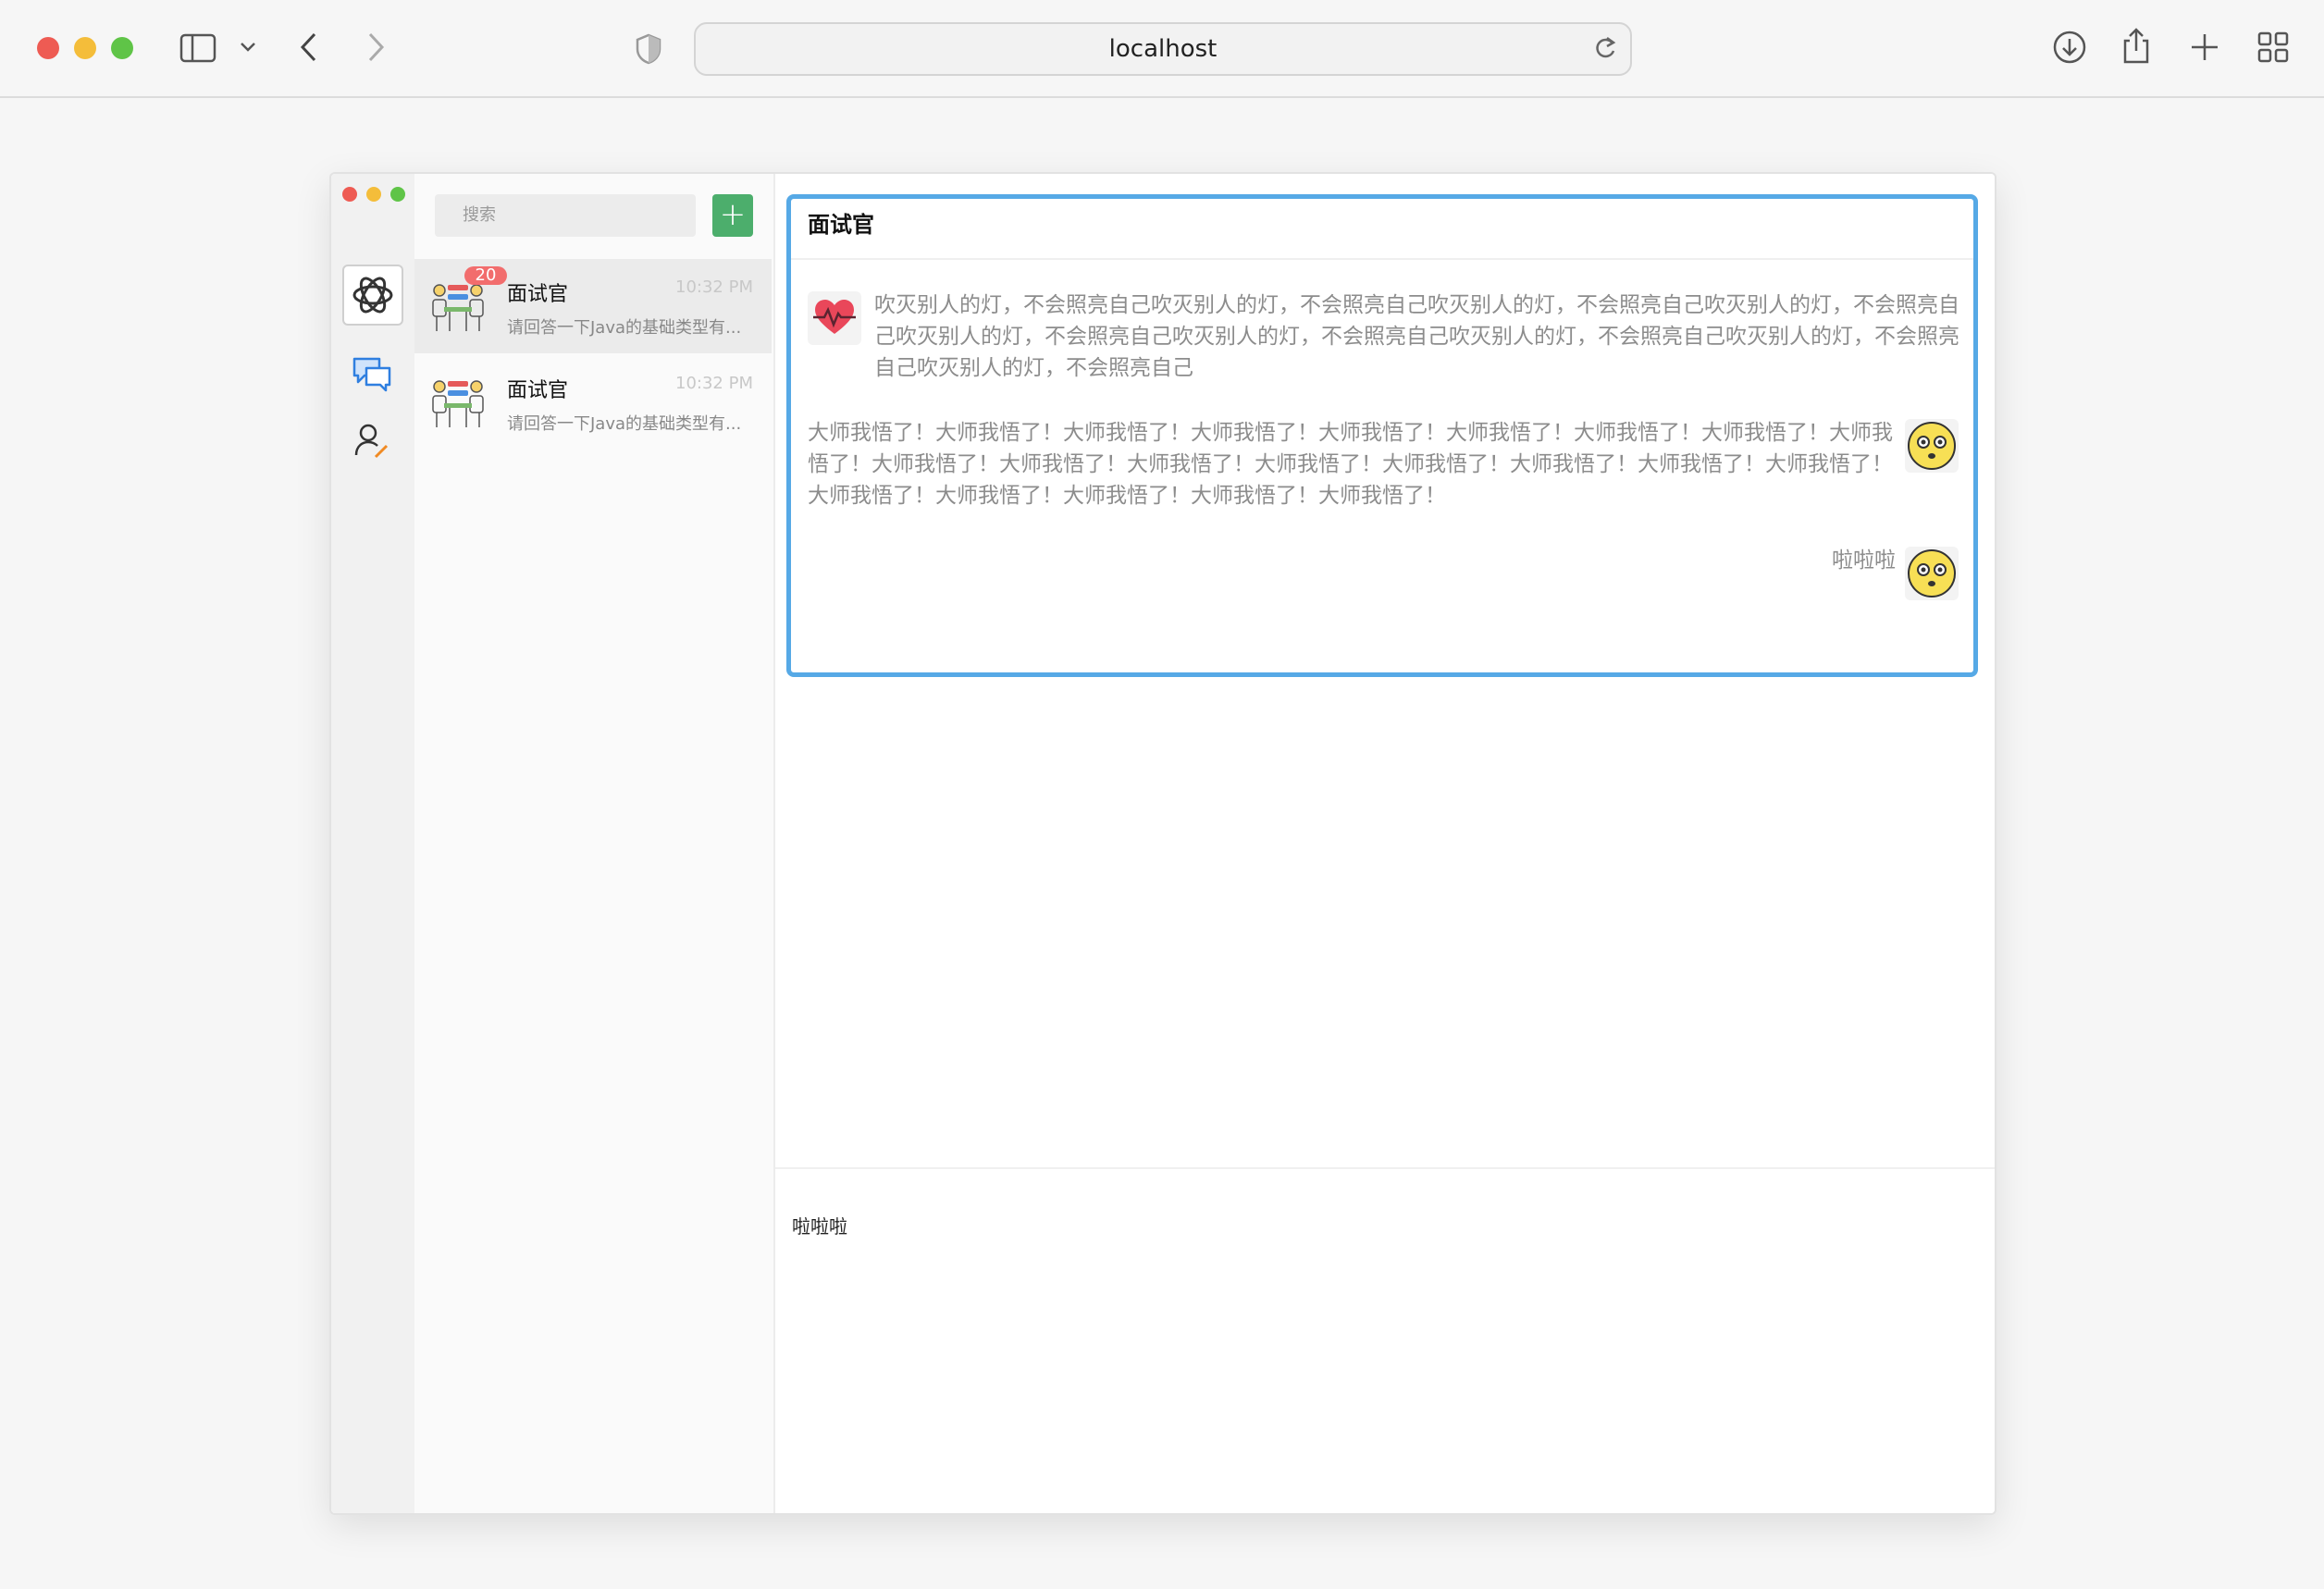 This screenshot has height=1589, width=2324. I want to click on composer-divider, so click(1385, 1168).